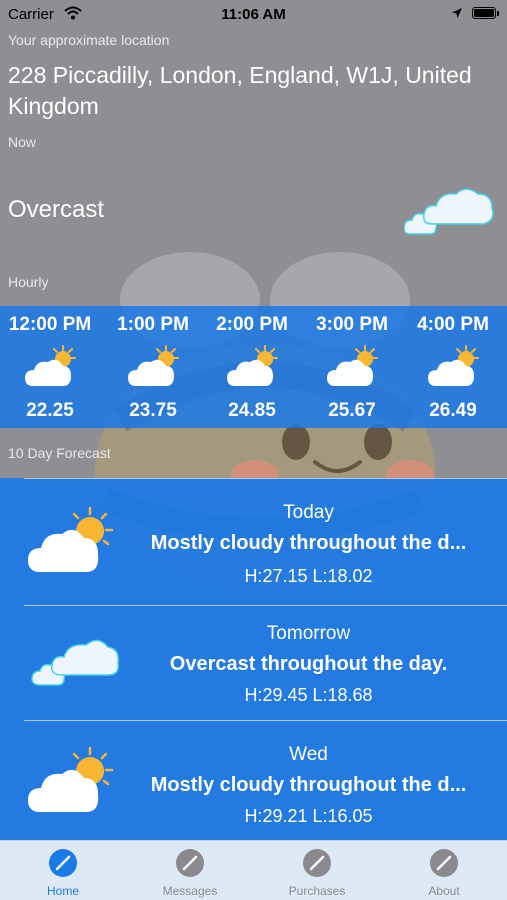 The image size is (507, 900). I want to click on hour-time: 12:00 PM, so click(50, 324).